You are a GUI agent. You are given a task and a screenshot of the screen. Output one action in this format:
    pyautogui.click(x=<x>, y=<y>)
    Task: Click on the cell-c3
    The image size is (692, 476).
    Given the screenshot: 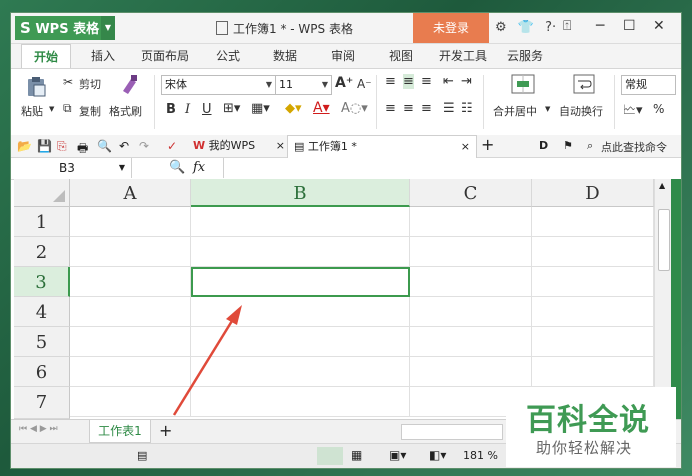 What is the action you would take?
    pyautogui.click(x=471, y=282)
    